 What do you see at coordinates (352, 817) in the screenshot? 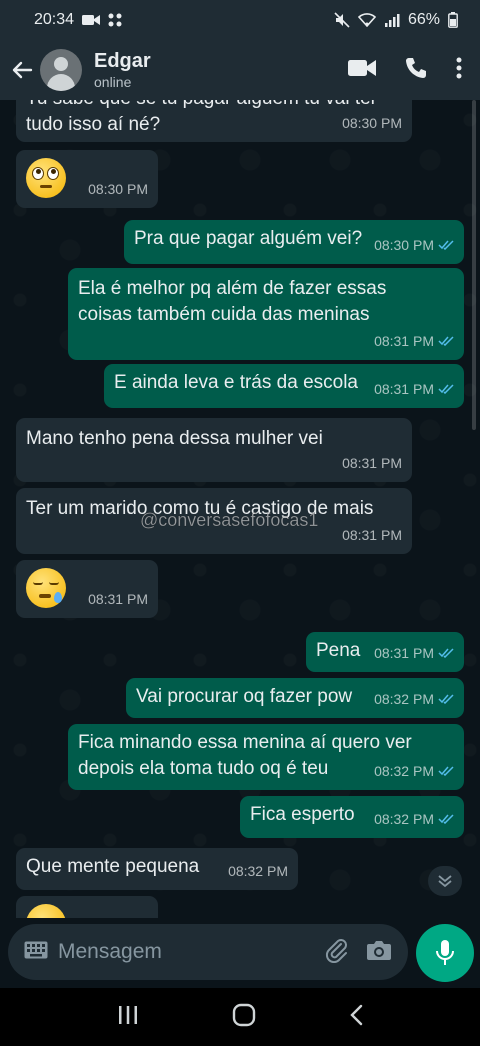
I see `message-outgoing: Fica esperto 08:32 PM` at bounding box center [352, 817].